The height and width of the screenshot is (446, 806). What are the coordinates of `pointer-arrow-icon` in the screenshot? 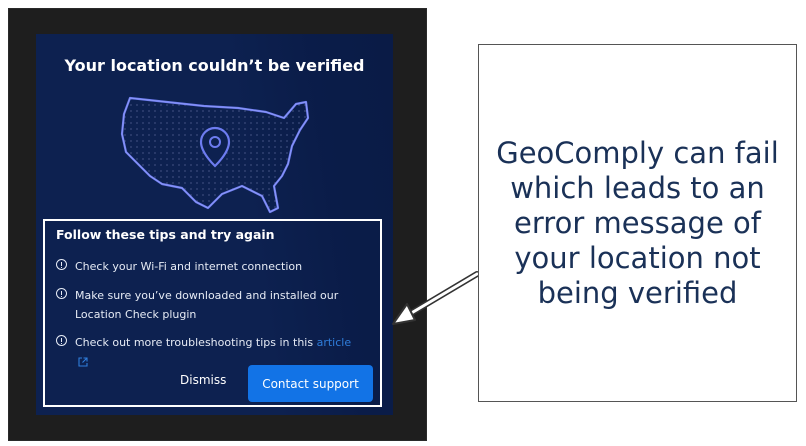 It's located at (436, 298).